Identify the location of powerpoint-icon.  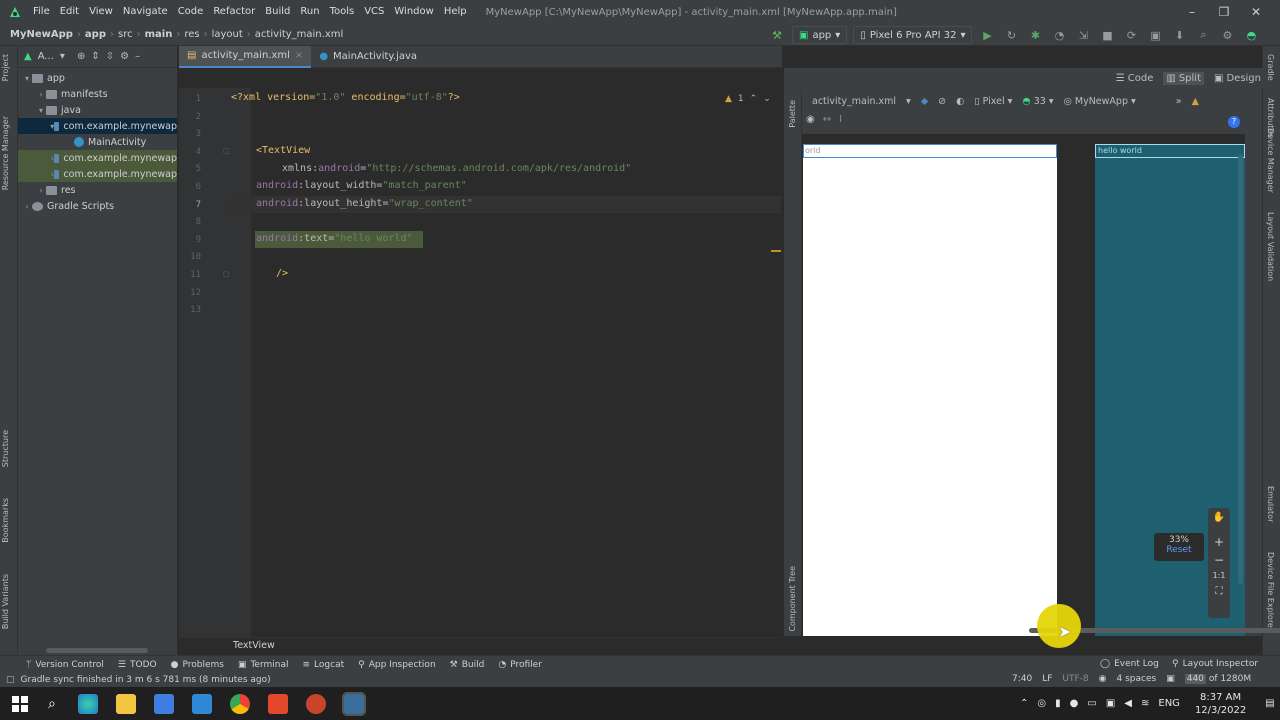
(315, 703).